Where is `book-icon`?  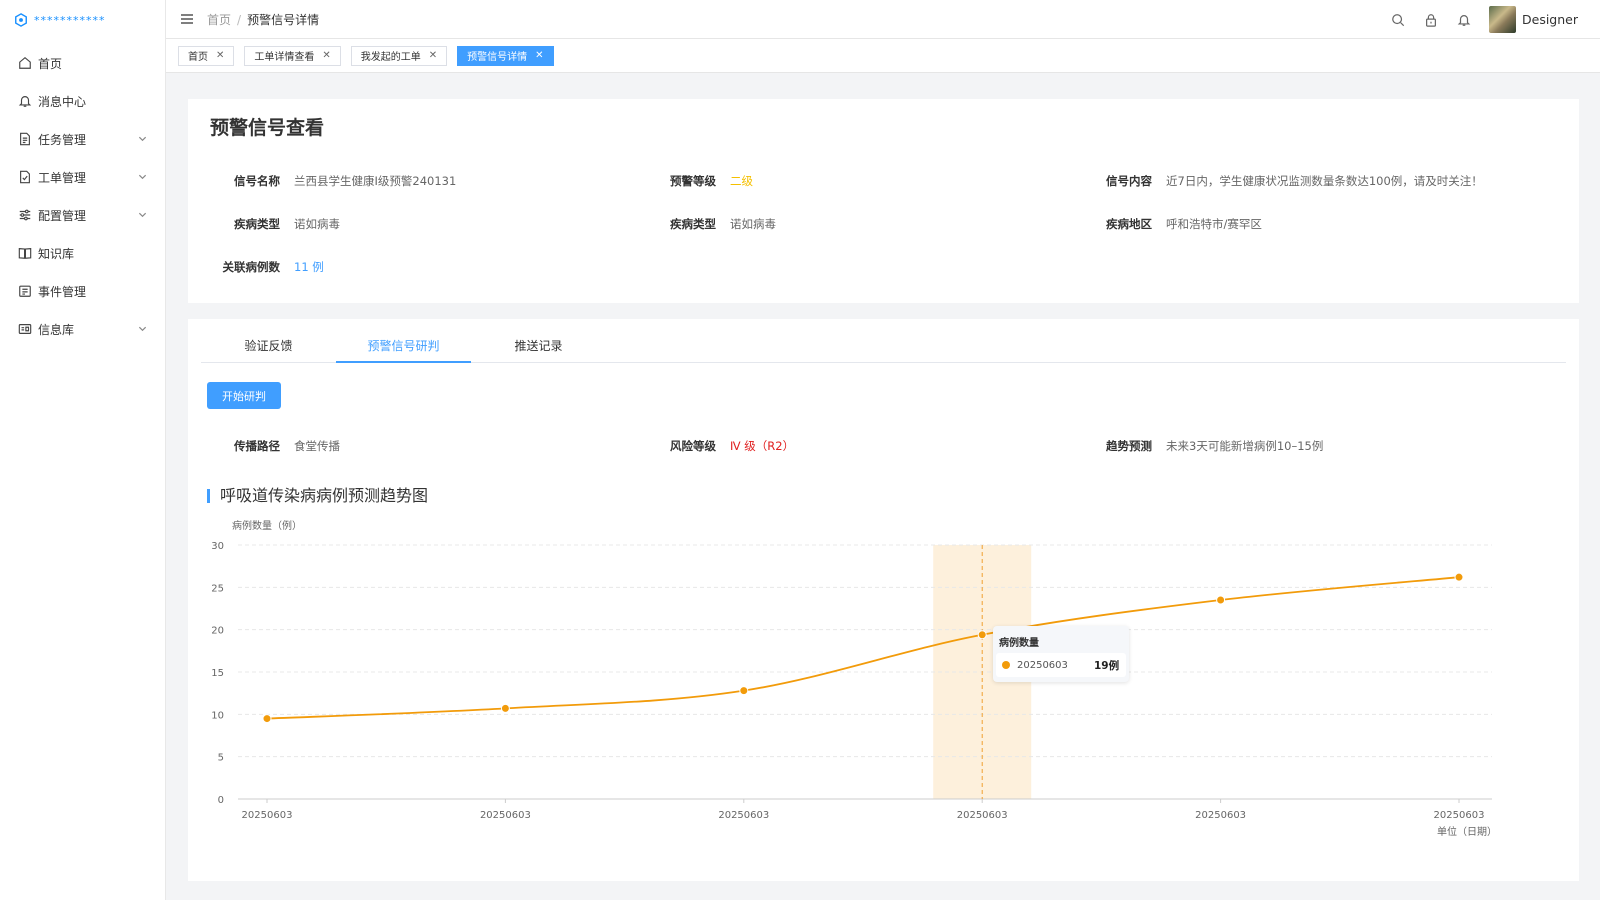
book-icon is located at coordinates (25, 253).